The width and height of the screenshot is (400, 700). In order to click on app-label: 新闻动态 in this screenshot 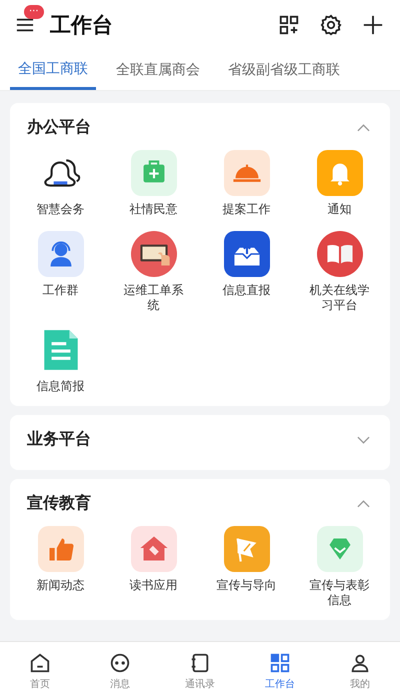, I will do `click(61, 585)`.